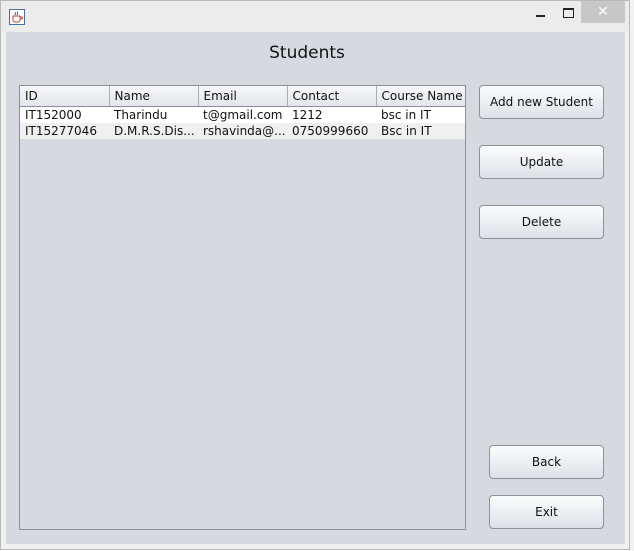 The width and height of the screenshot is (634, 551). I want to click on update-button: Update, so click(541, 162).